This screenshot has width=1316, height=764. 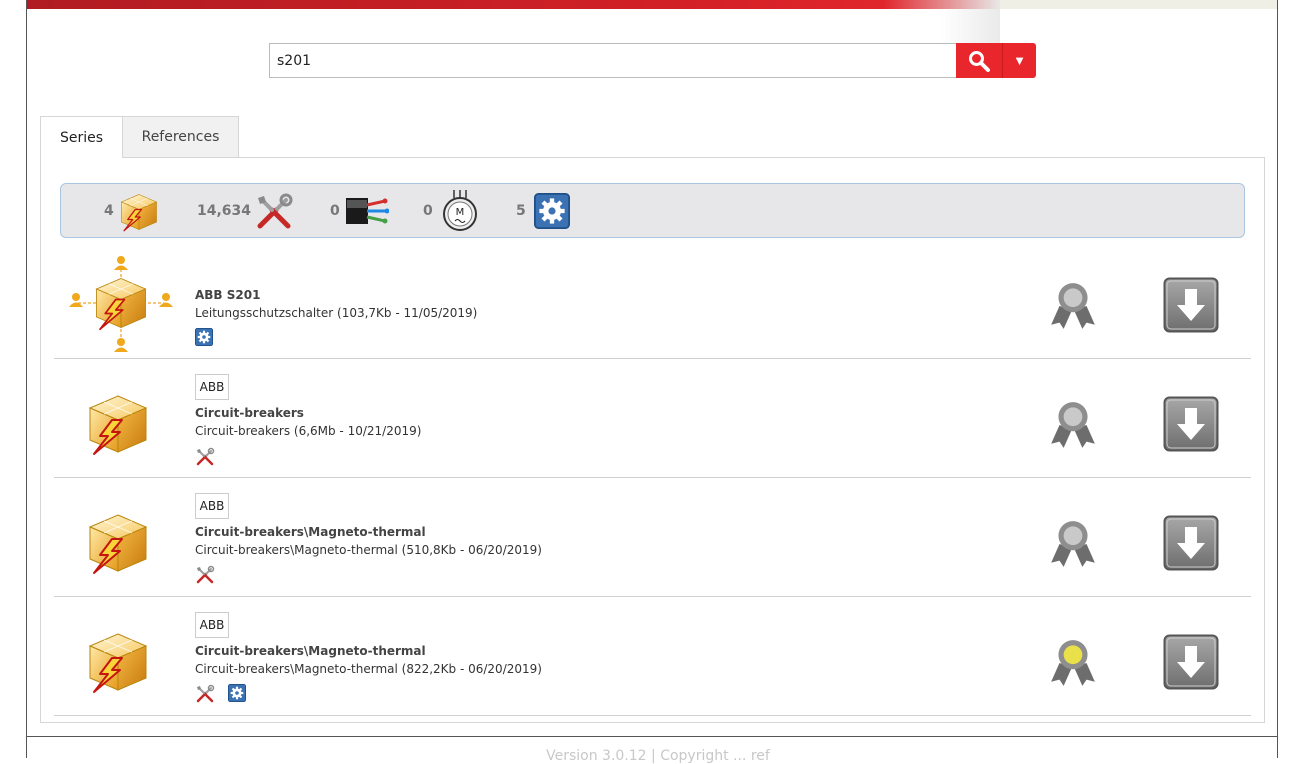 I want to click on motor-icon: M, so click(x=460, y=210).